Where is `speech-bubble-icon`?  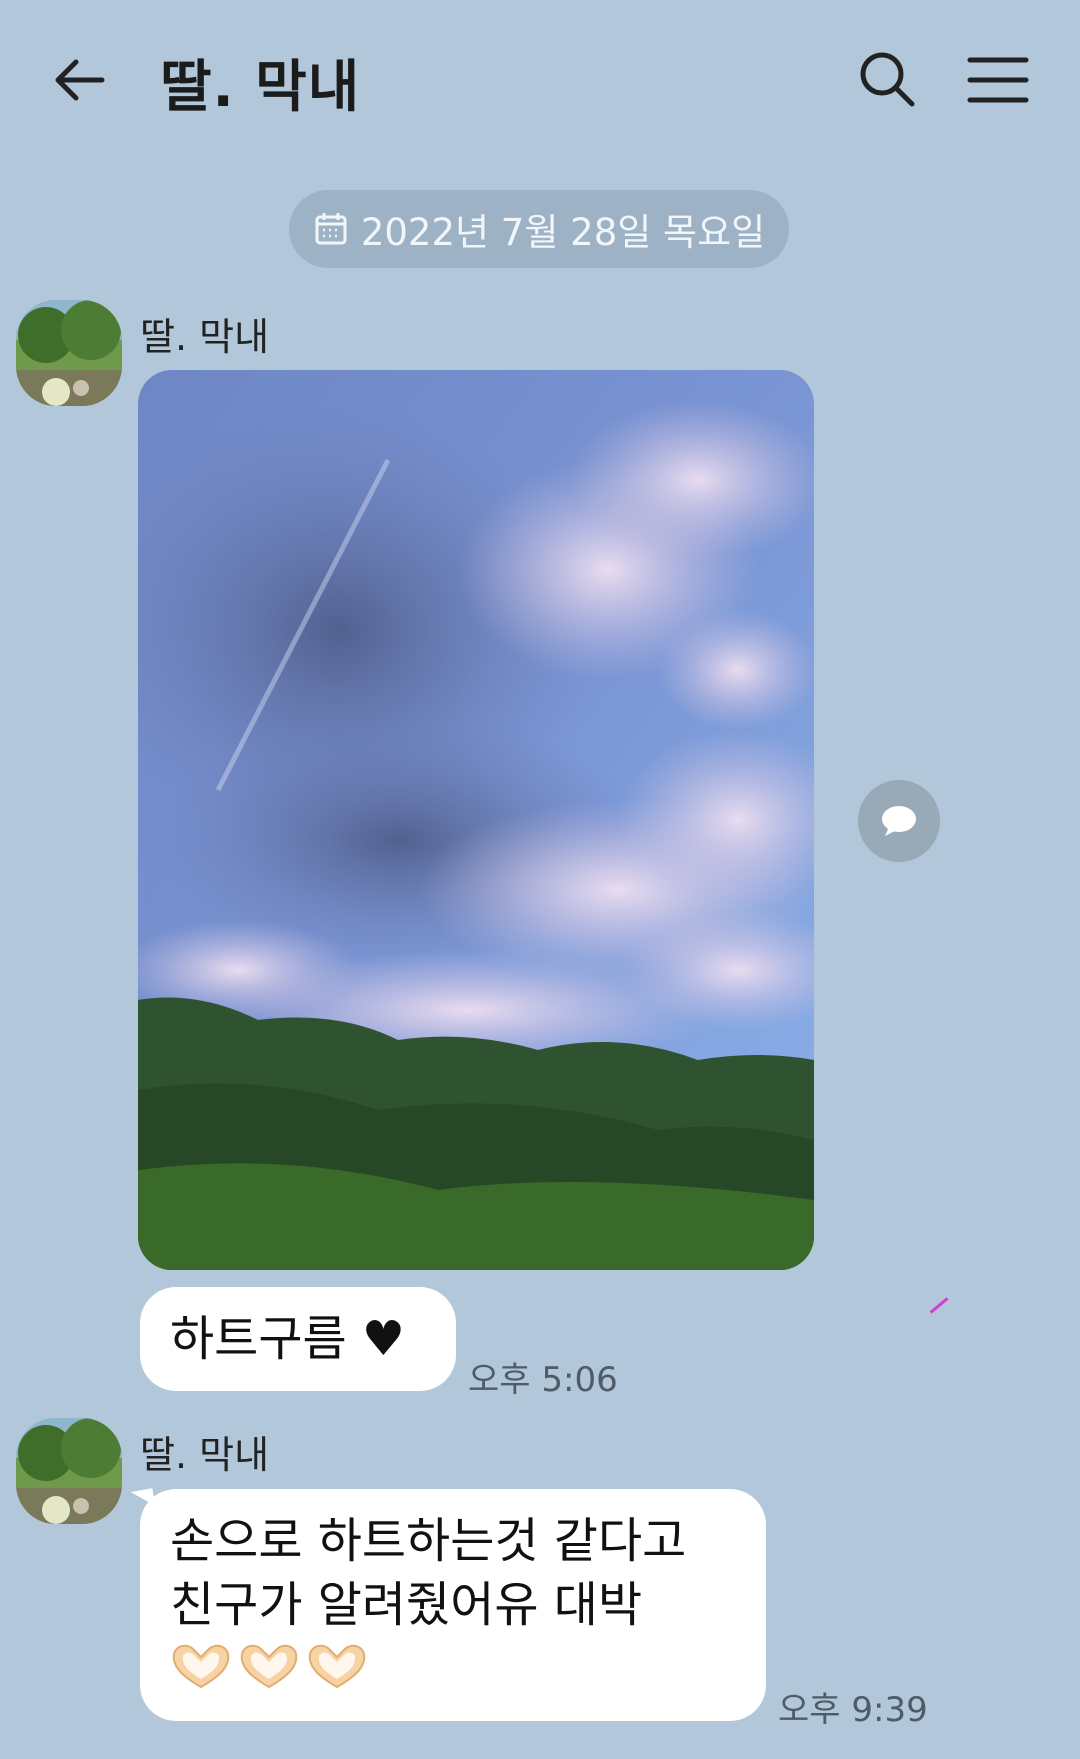 speech-bubble-icon is located at coordinates (899, 821).